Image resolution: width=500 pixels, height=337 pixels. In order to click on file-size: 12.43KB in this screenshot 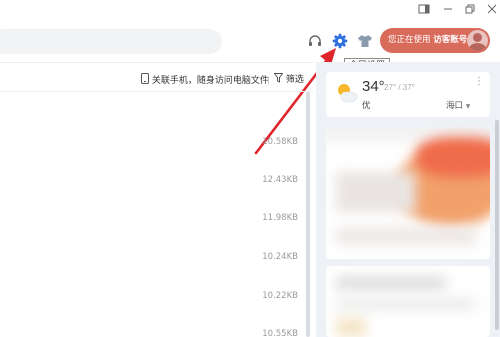, I will do `click(280, 180)`.